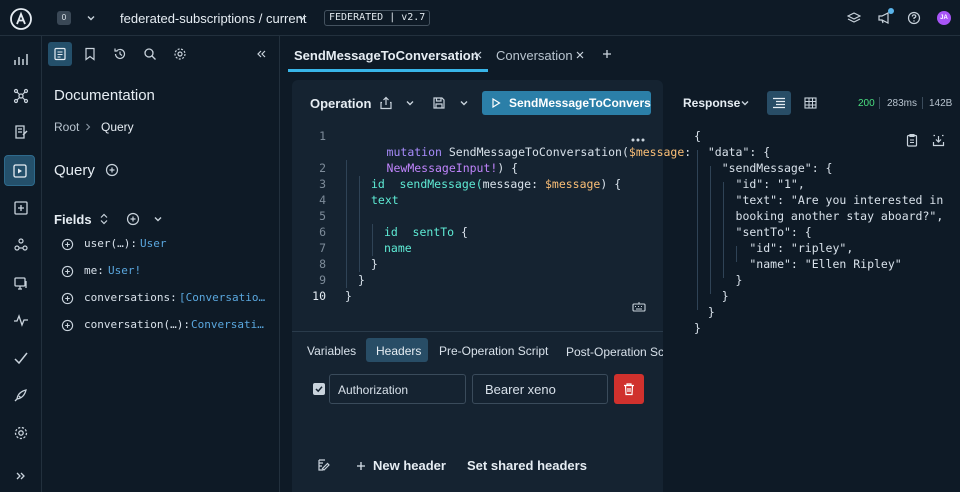 The height and width of the screenshot is (492, 960). What do you see at coordinates (21, 132) in the screenshot?
I see `changelog-icon` at bounding box center [21, 132].